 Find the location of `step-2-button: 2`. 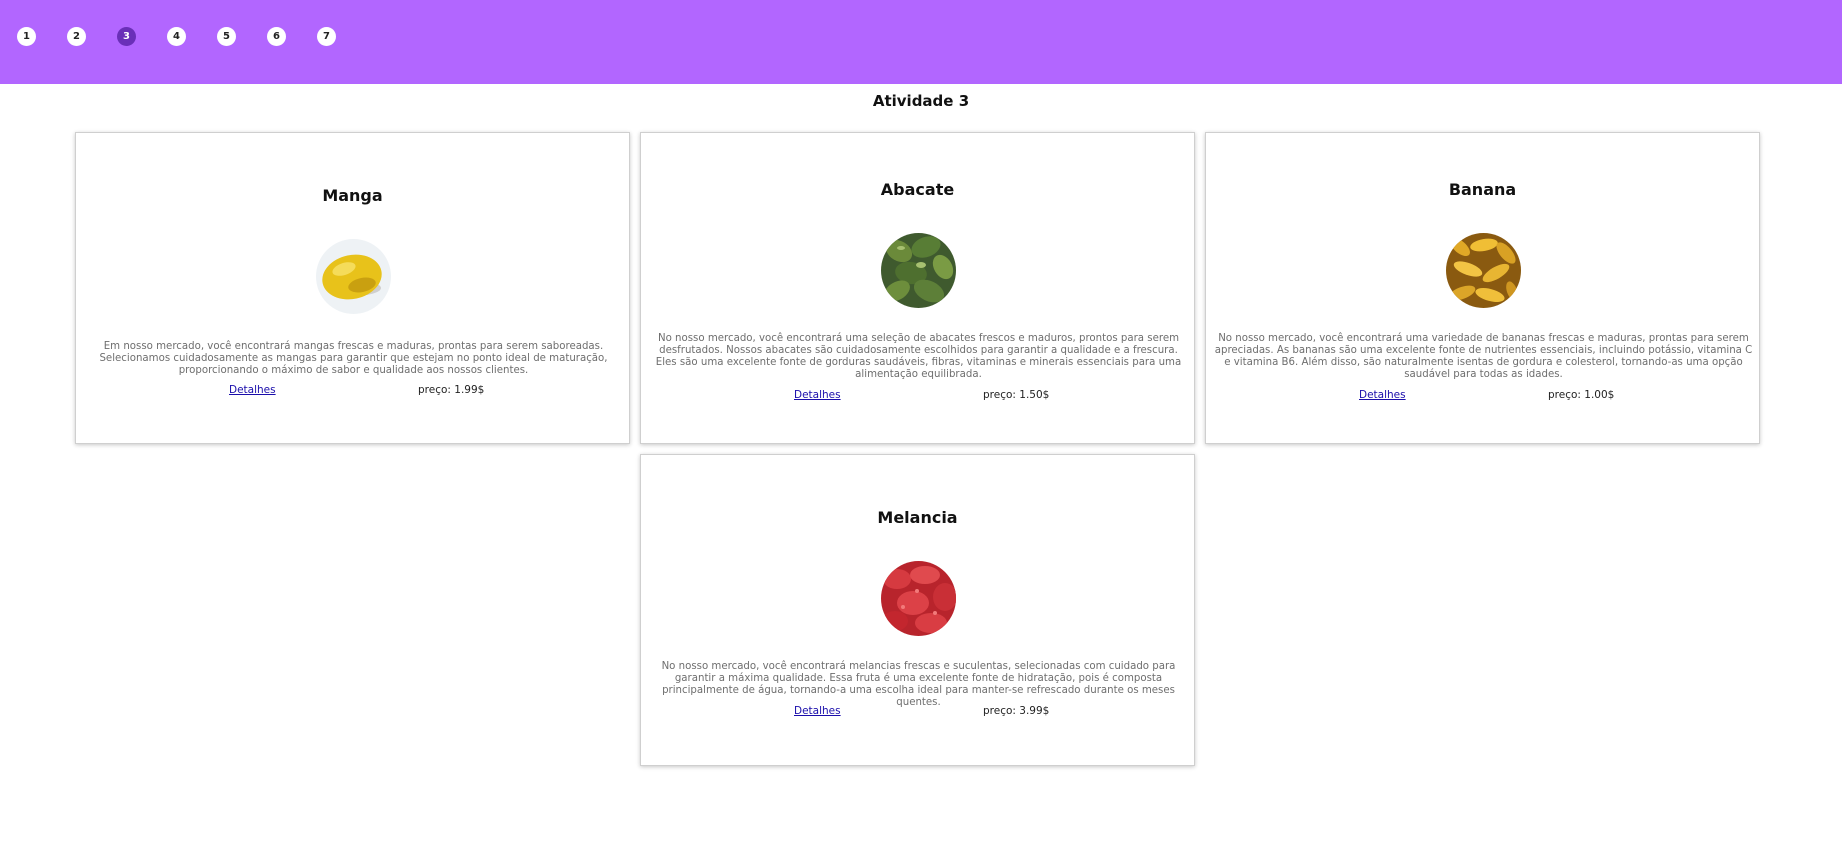

step-2-button: 2 is located at coordinates (76, 36).